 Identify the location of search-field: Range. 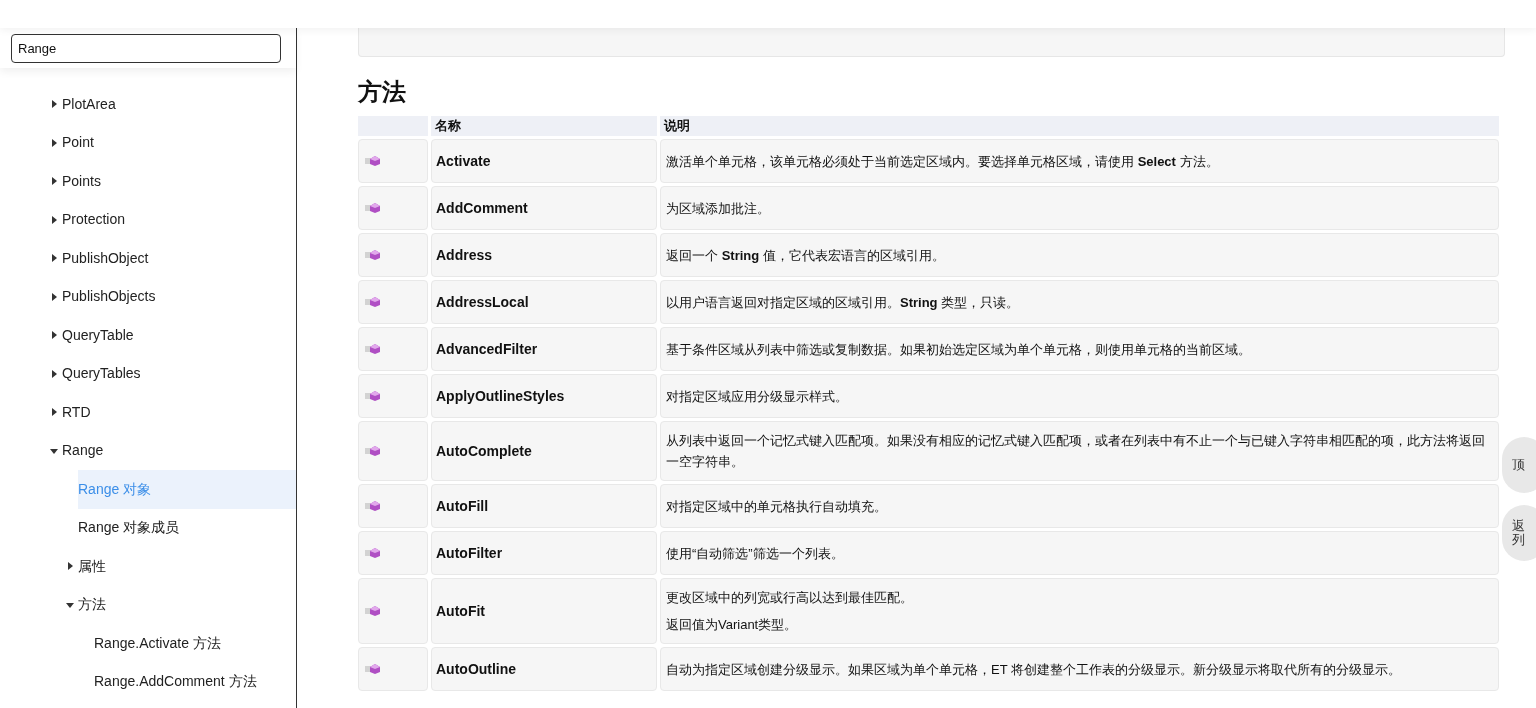
(146, 48).